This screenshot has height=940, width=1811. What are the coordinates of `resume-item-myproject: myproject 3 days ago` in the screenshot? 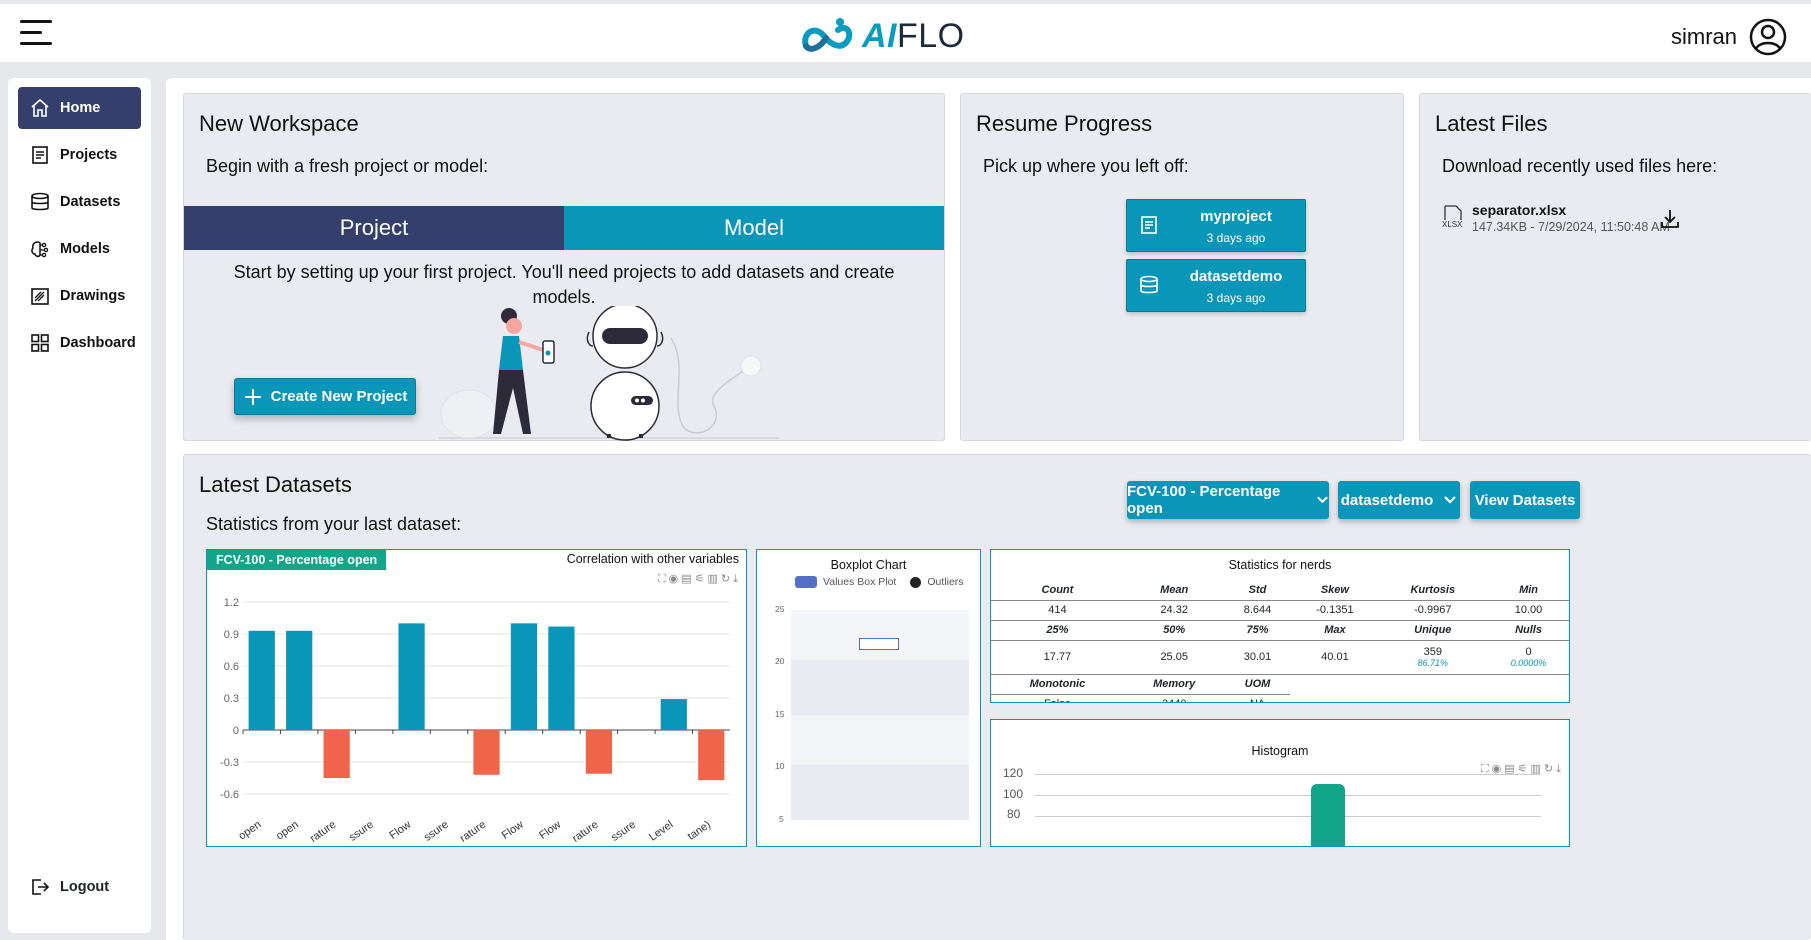 It's located at (1216, 225).